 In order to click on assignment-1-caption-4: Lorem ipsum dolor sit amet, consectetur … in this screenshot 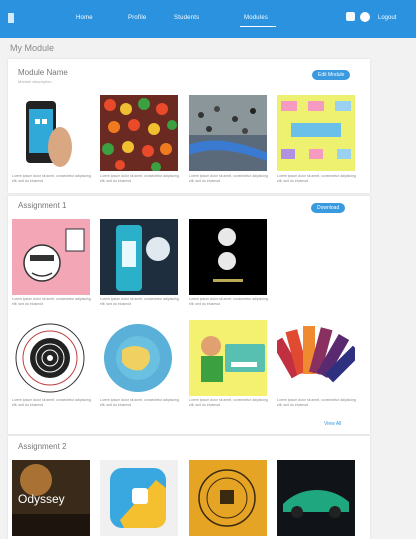, I will do `click(51, 402)`.